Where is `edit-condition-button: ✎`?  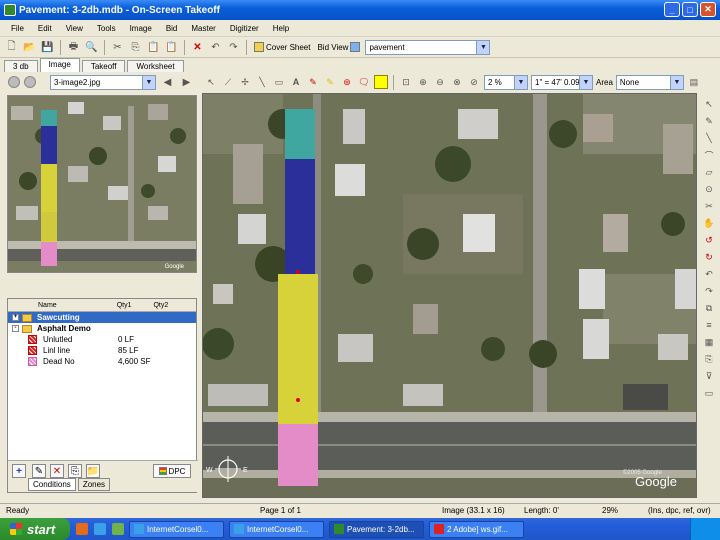
edit-condition-button: ✎ is located at coordinates (39, 471).